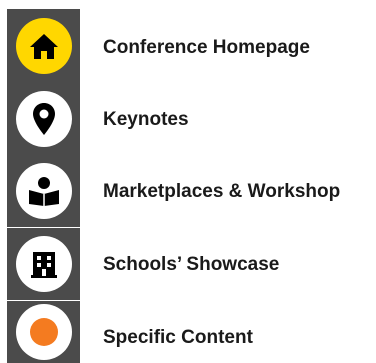 This screenshot has width=376, height=363. I want to click on map-pin-icon, so click(43, 119).